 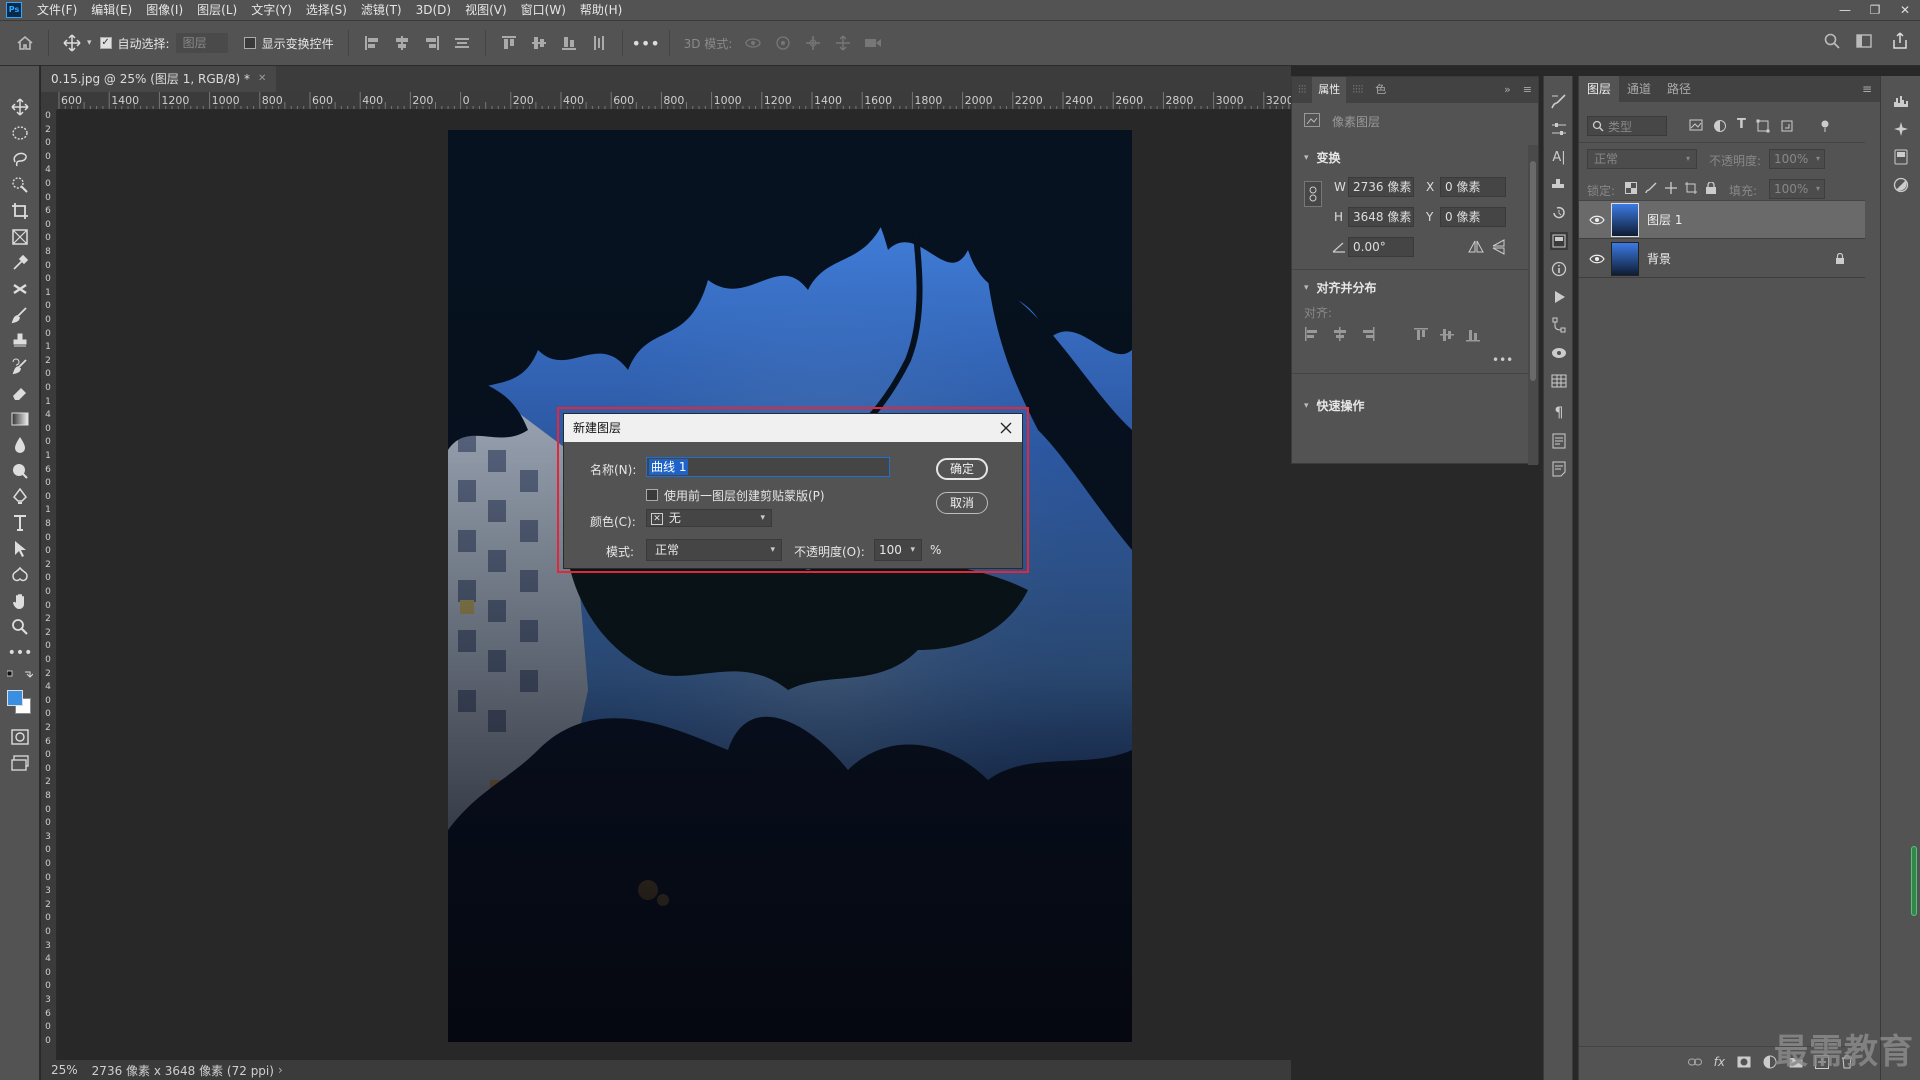 What do you see at coordinates (1559, 129) in the screenshot?
I see `adjustments-sliders-icon` at bounding box center [1559, 129].